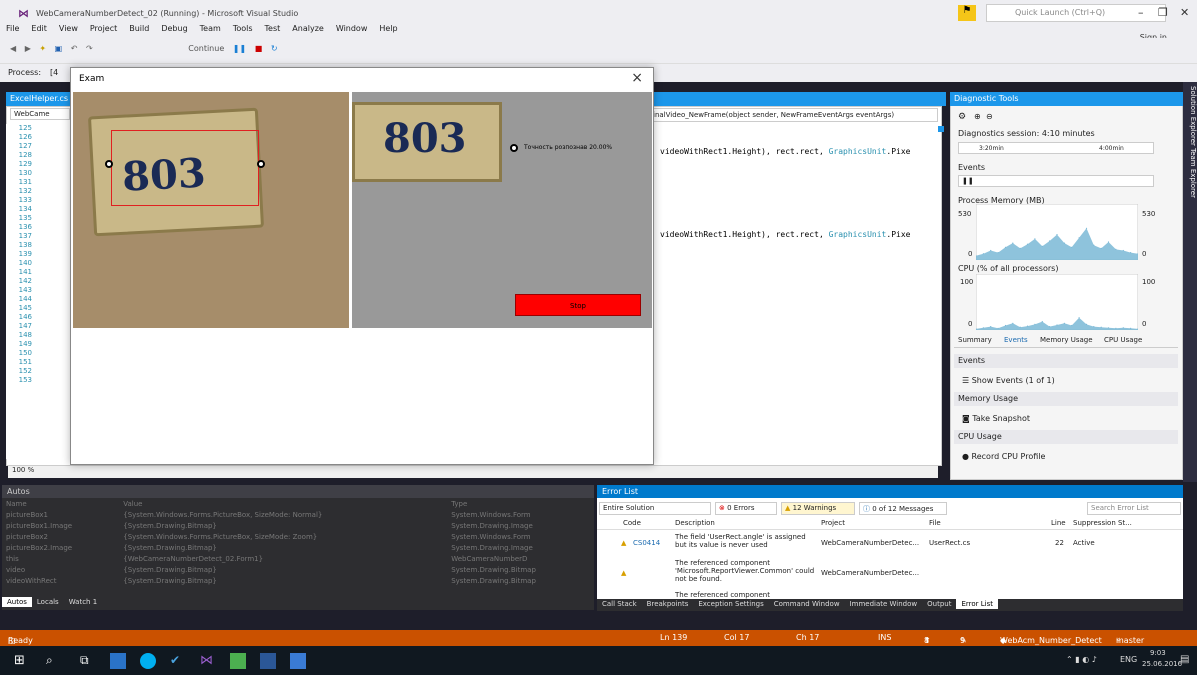 This screenshot has width=1197, height=675. I want to click on task-view-icon: ⧉, so click(88, 661).